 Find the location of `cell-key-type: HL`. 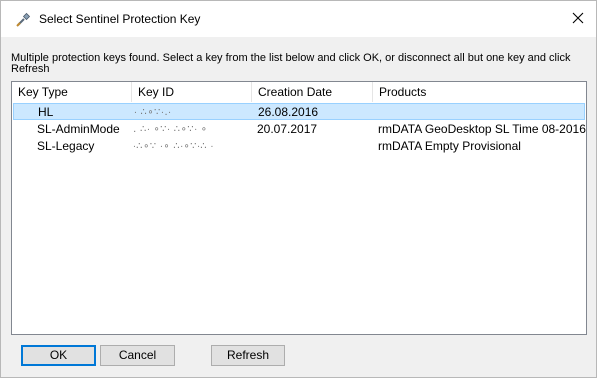

cell-key-type: HL is located at coordinates (46, 112).